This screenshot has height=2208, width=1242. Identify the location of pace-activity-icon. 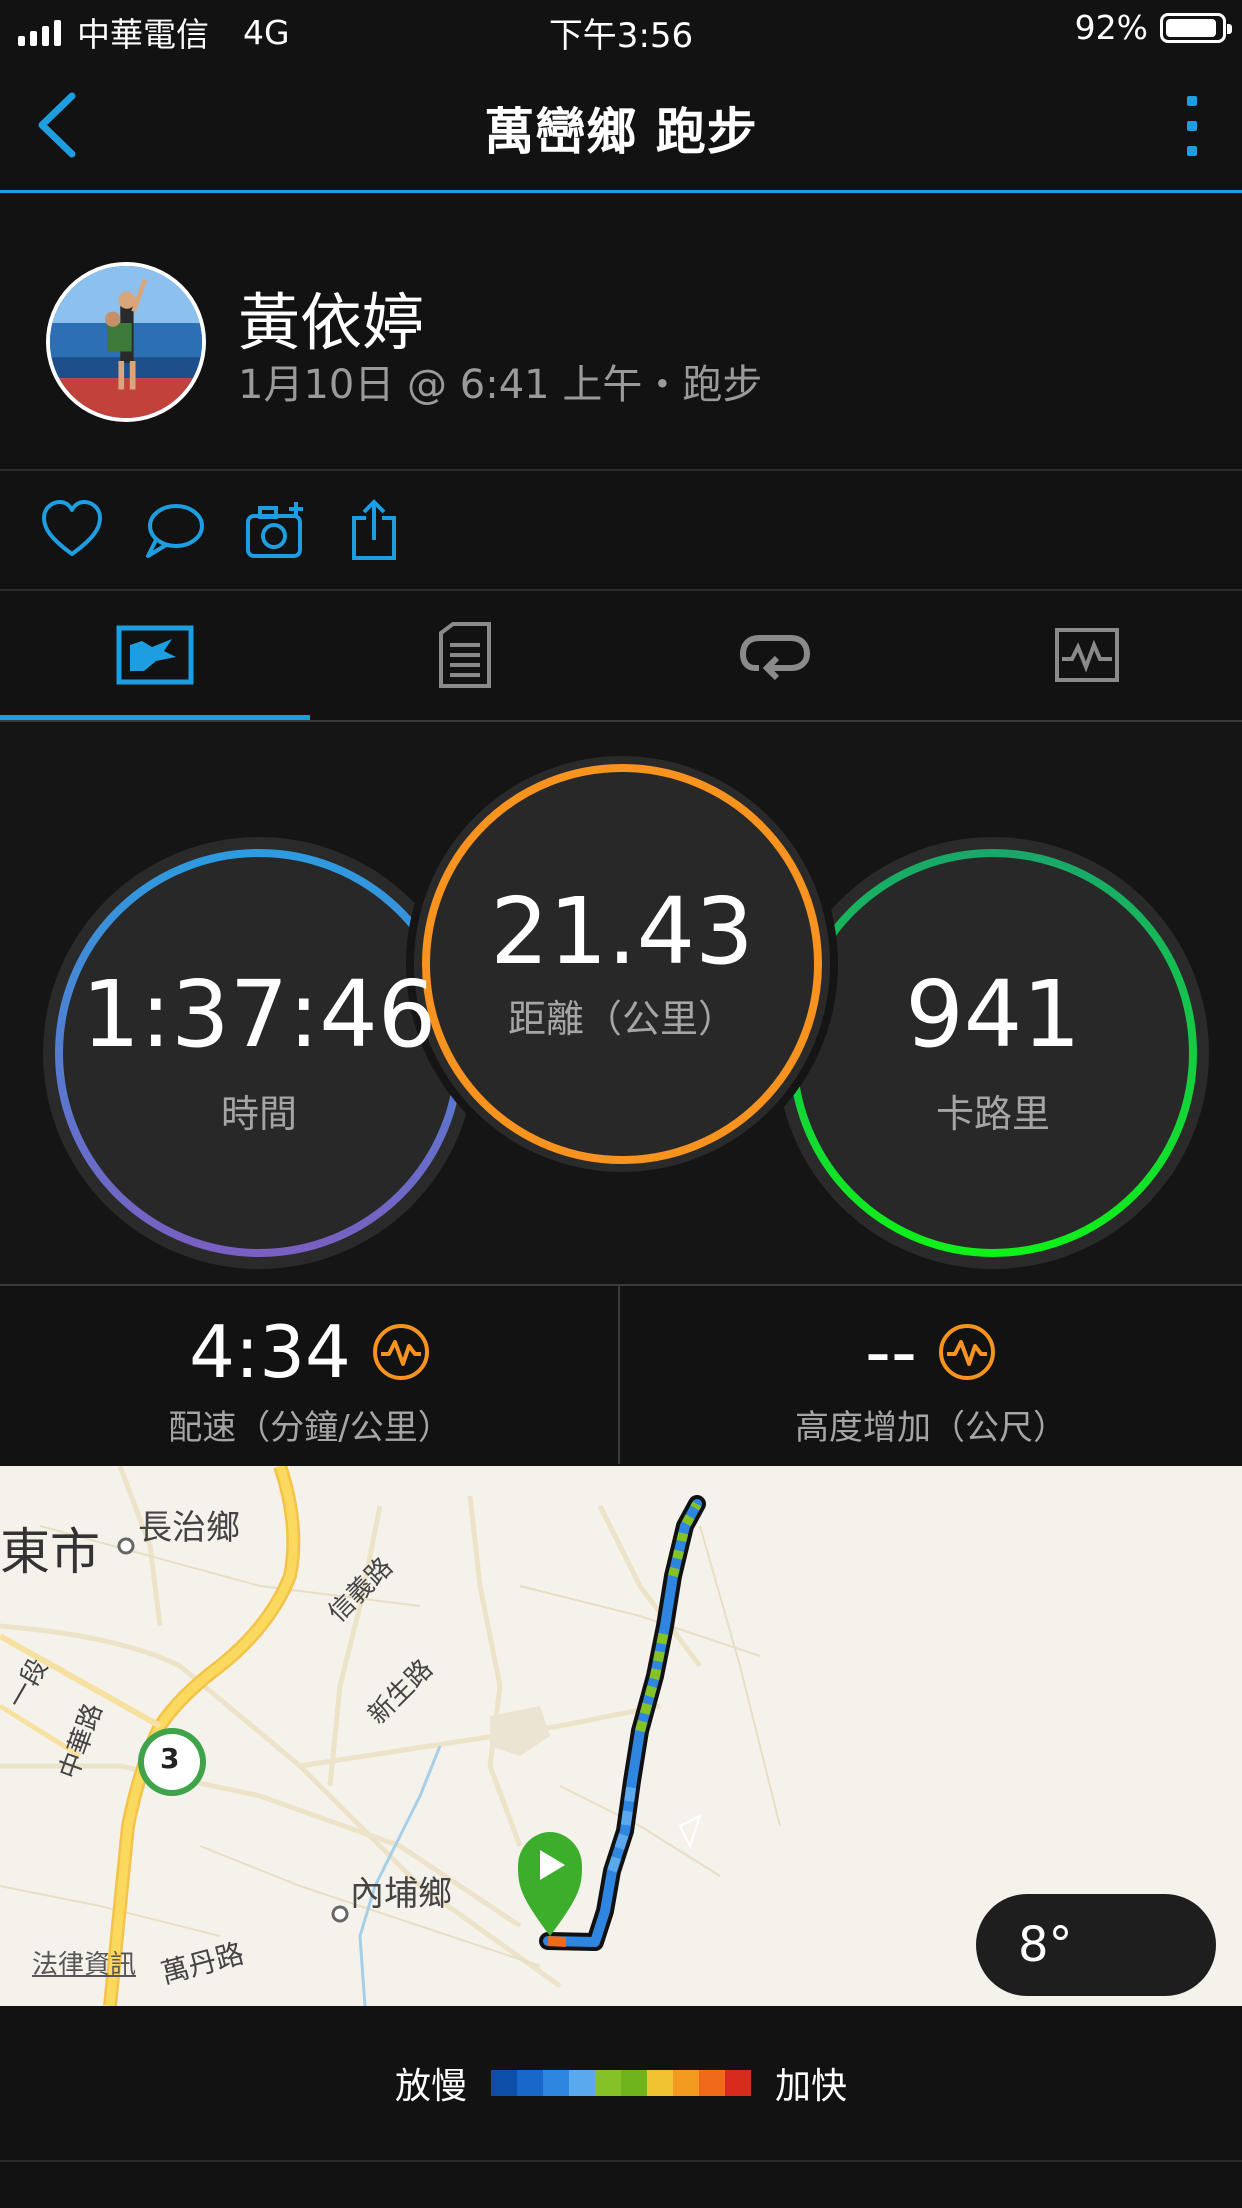
(400, 1352).